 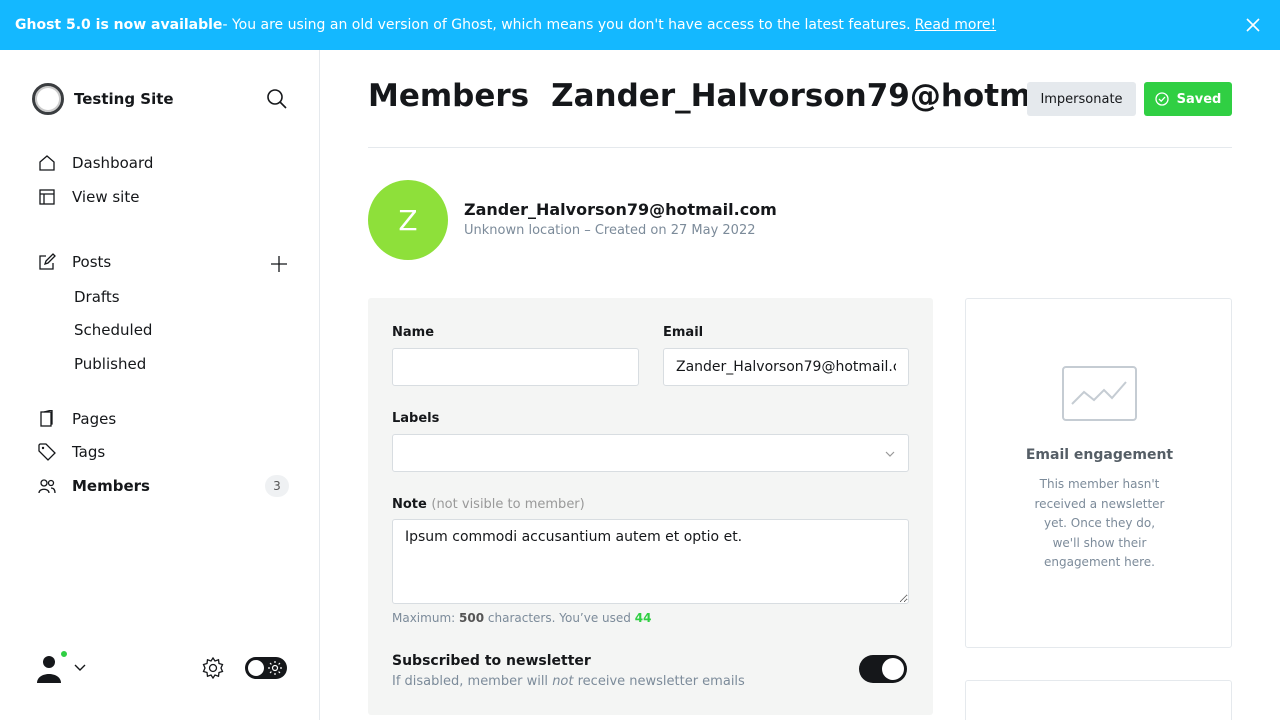 What do you see at coordinates (893, 669) in the screenshot?
I see `toggle-knob` at bounding box center [893, 669].